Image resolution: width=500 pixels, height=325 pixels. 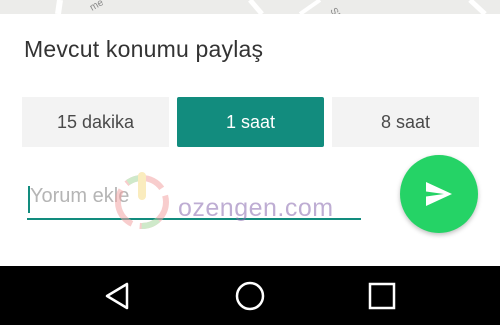 I want to click on send-icon, so click(x=439, y=194).